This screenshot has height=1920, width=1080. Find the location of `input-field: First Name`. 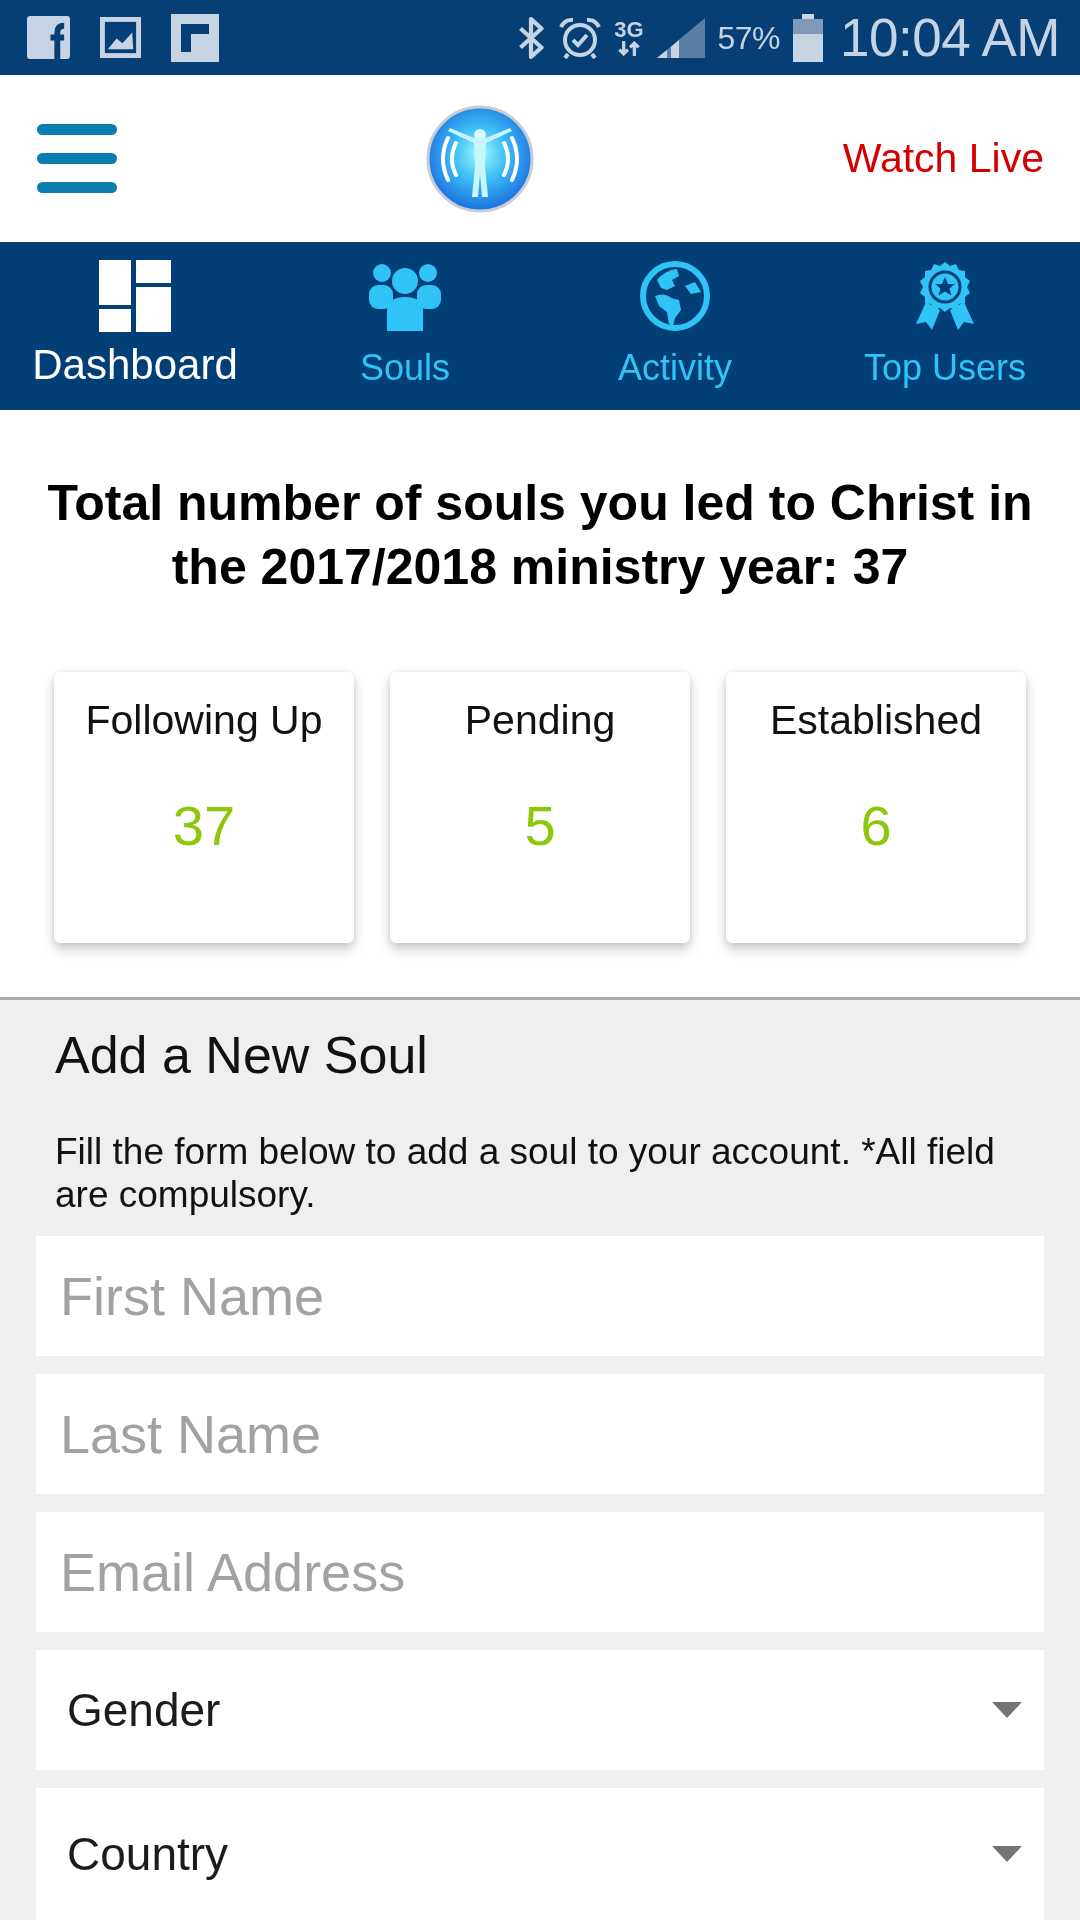

input-field: First Name is located at coordinates (540, 1296).